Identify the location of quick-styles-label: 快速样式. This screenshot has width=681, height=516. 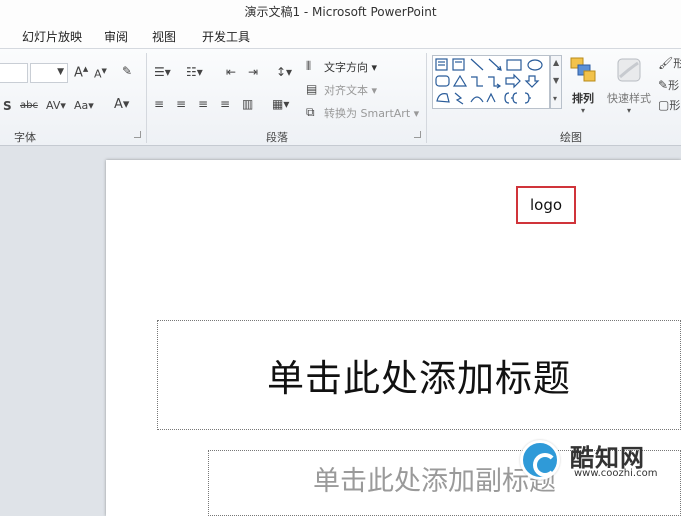
(629, 98).